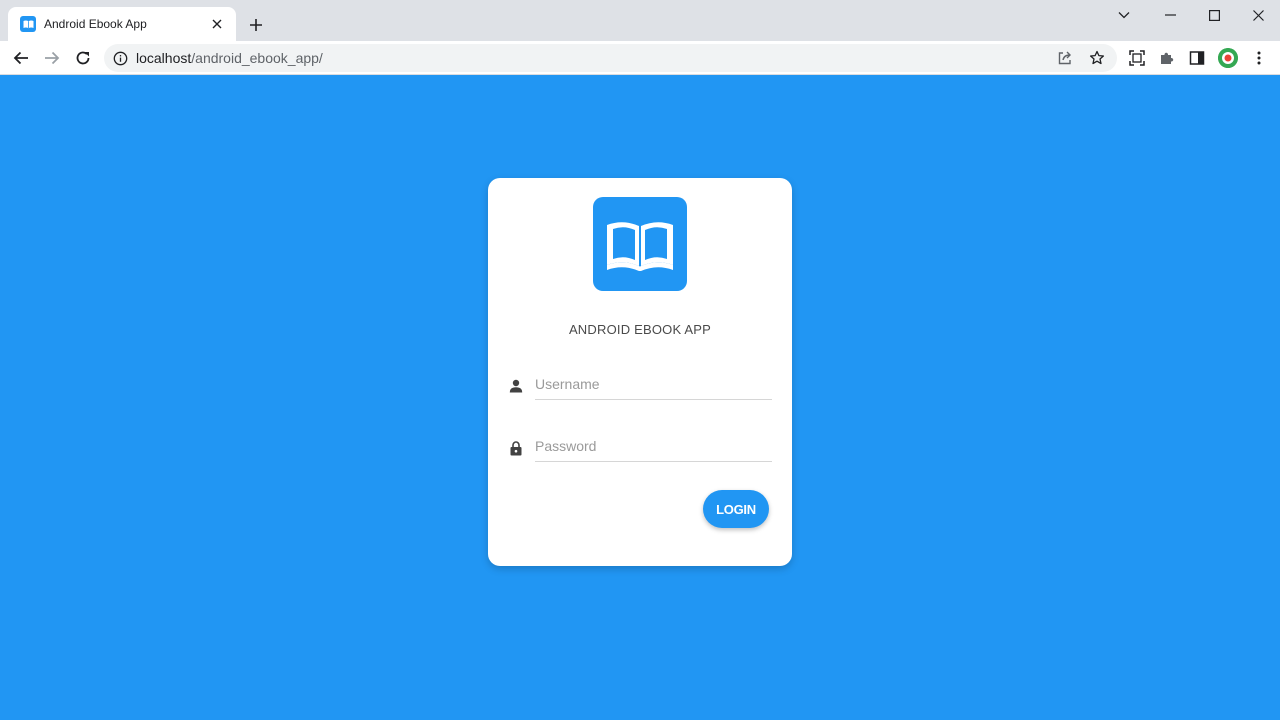  I want to click on share-icon, so click(1065, 58).